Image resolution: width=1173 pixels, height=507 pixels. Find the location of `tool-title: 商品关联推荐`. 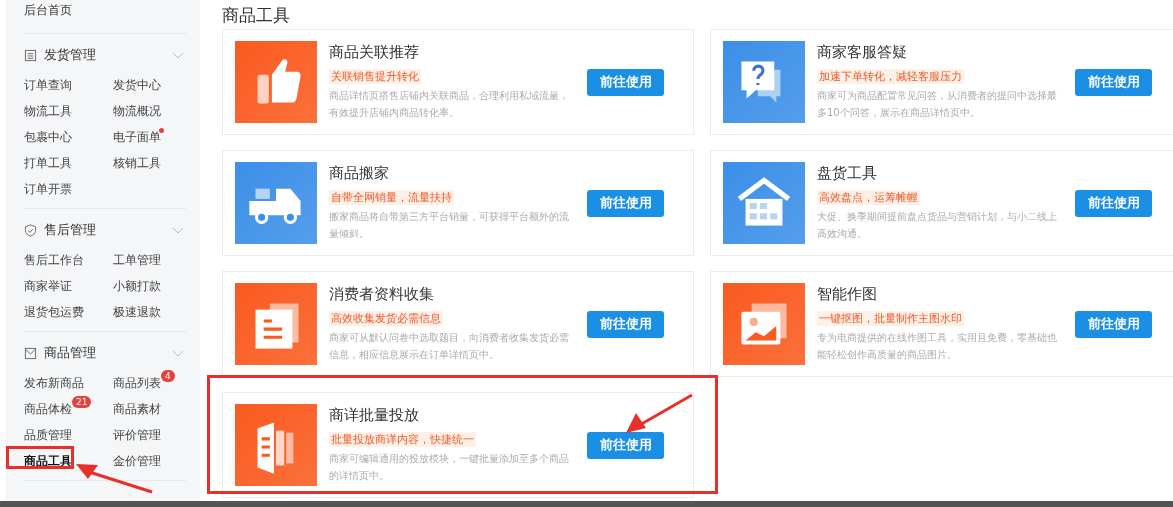

tool-title: 商品关联推荐 is located at coordinates (374, 52).